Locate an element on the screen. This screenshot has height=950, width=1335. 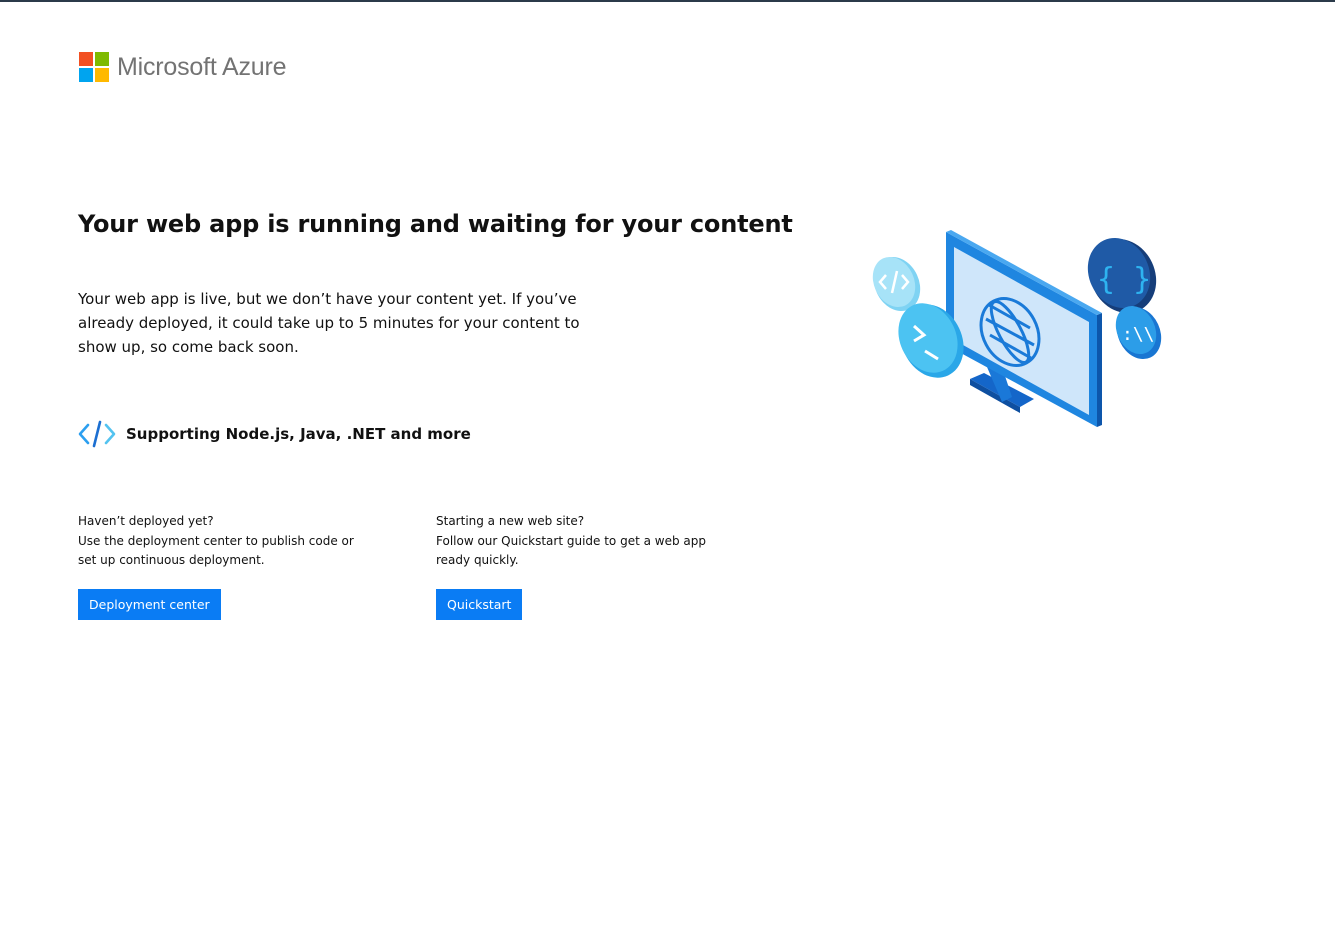
supported-stacks: Supporting Node.js, Java, .NET and more is located at coordinates (274, 434).